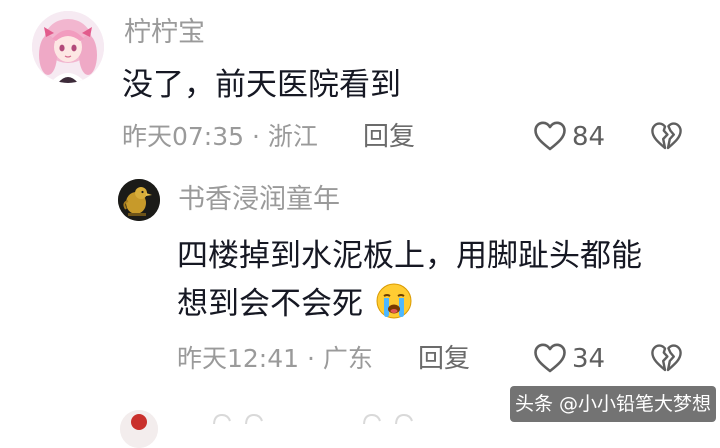 The image size is (720, 448). What do you see at coordinates (220, 136) in the screenshot?
I see `comment-time-location: 昨天07:35 · 浙江` at bounding box center [220, 136].